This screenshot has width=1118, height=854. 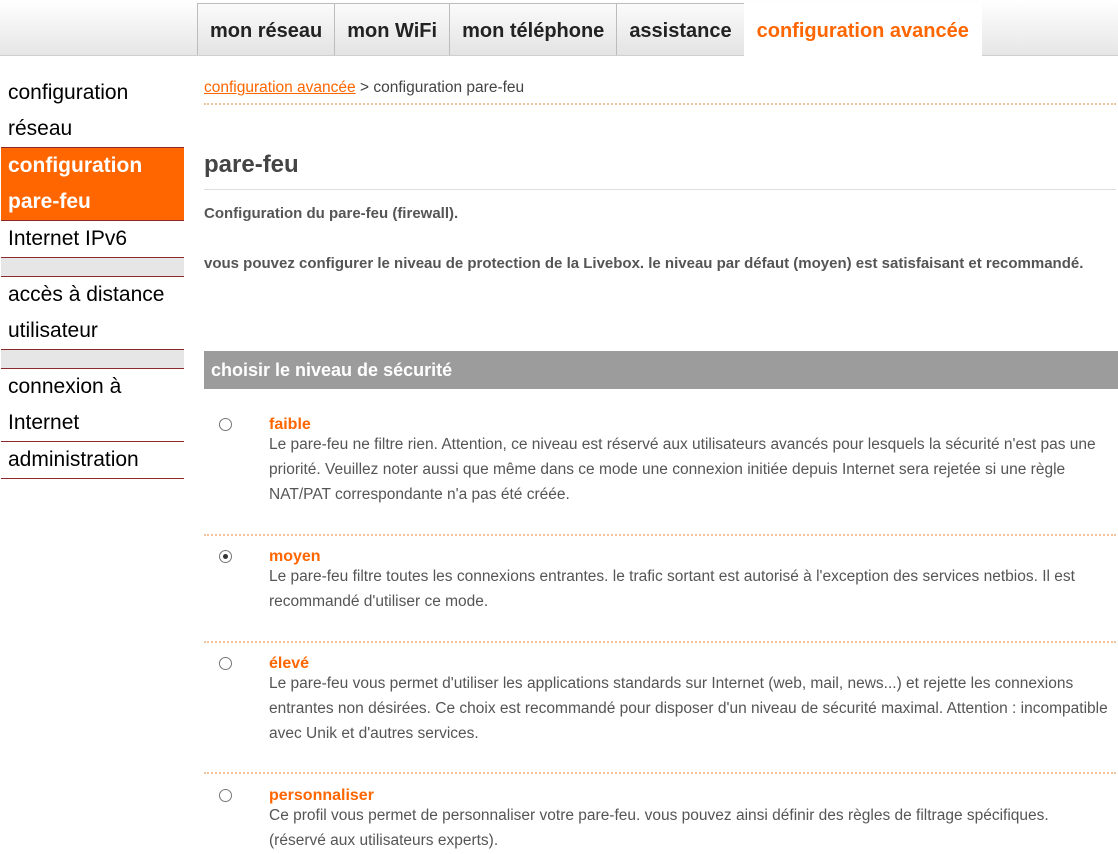 What do you see at coordinates (862, 29) in the screenshot?
I see `tab-configuration-avancee: configuration avancée` at bounding box center [862, 29].